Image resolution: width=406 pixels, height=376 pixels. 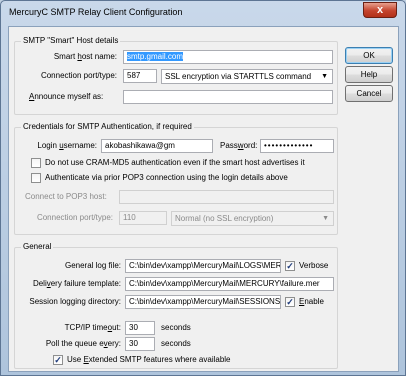 I want to click on ok-button: OK, so click(x=369, y=55).